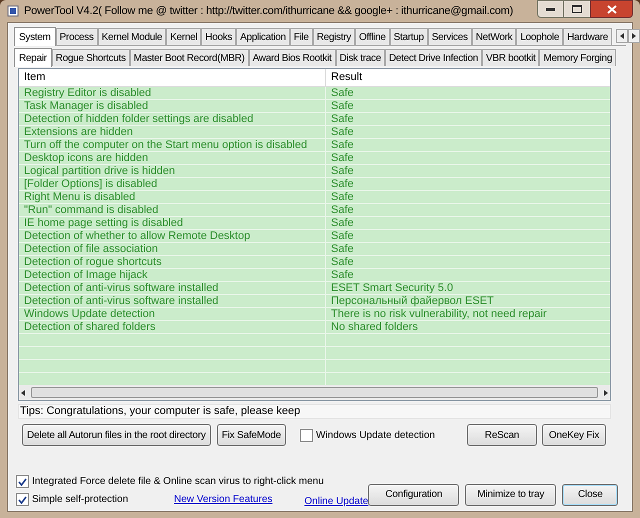  I want to click on table-cell: Desktop icons are hidden, so click(172, 158).